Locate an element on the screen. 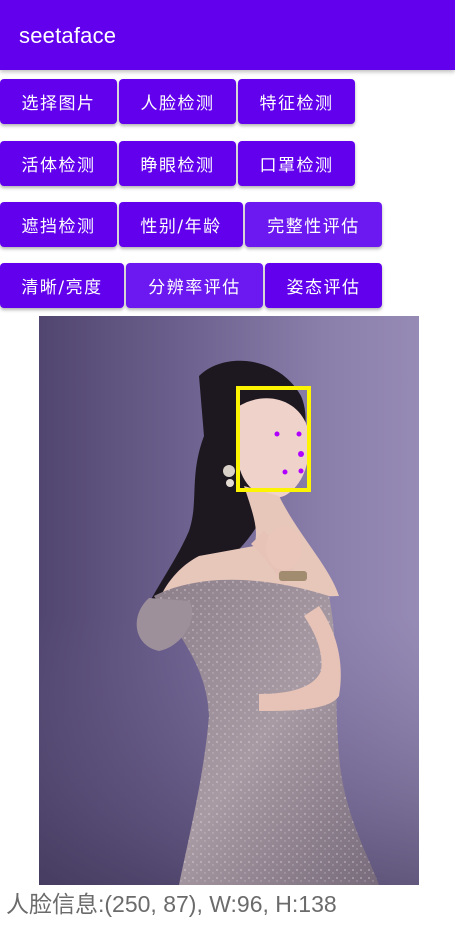 The width and height of the screenshot is (455, 934). landmark-nose is located at coordinates (301, 454).